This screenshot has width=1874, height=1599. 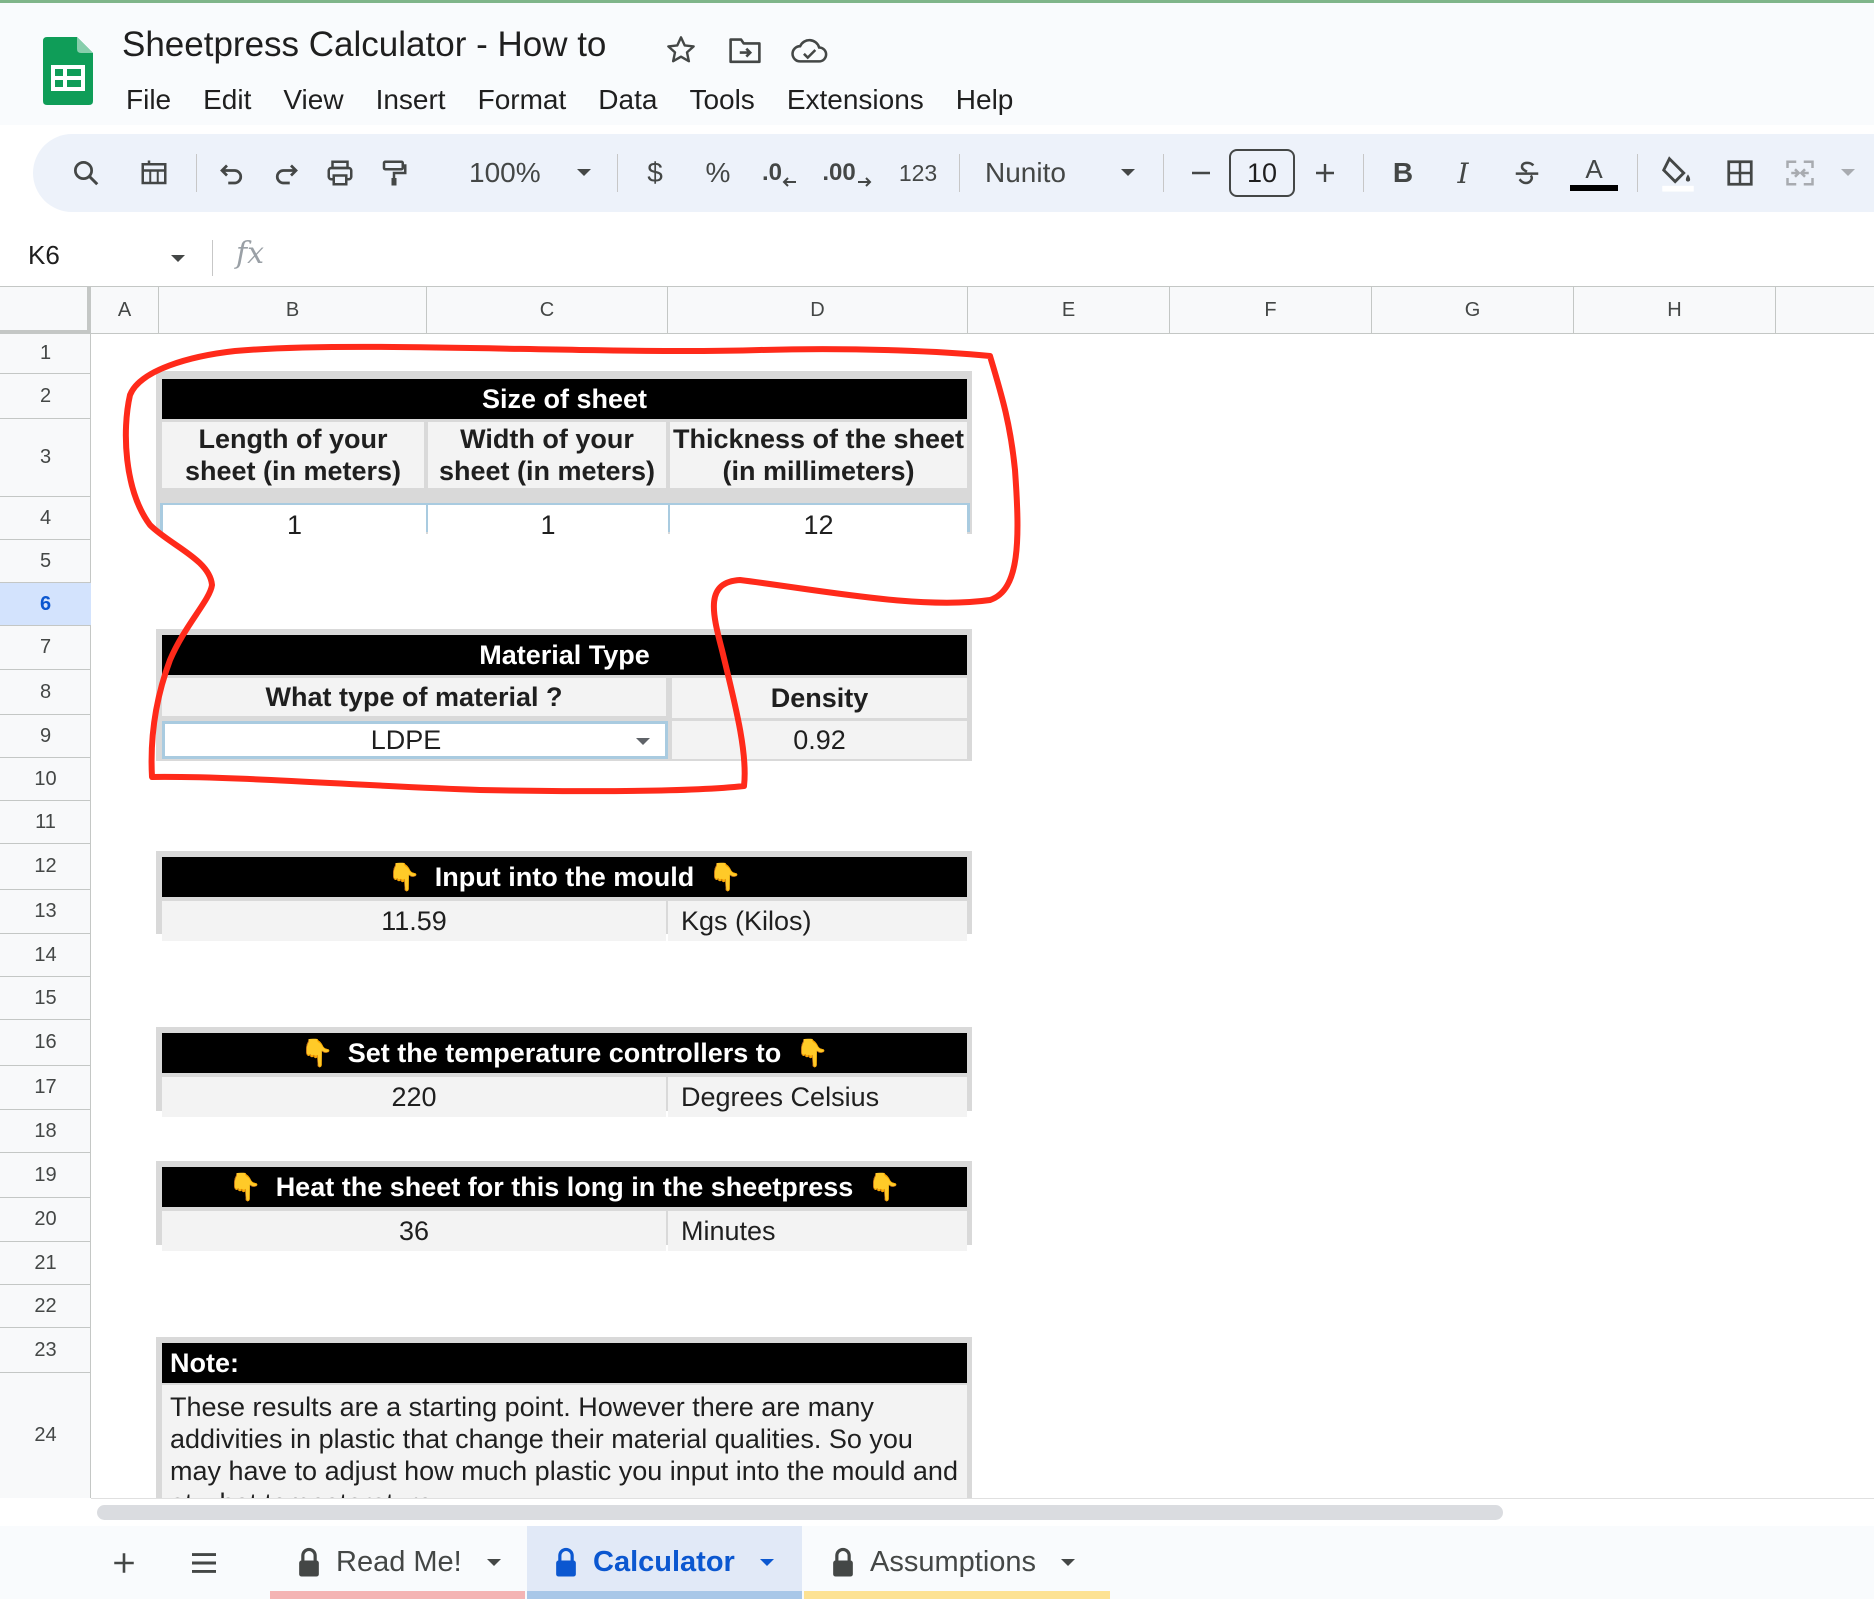 I want to click on temperature-value: 220, so click(x=414, y=1097).